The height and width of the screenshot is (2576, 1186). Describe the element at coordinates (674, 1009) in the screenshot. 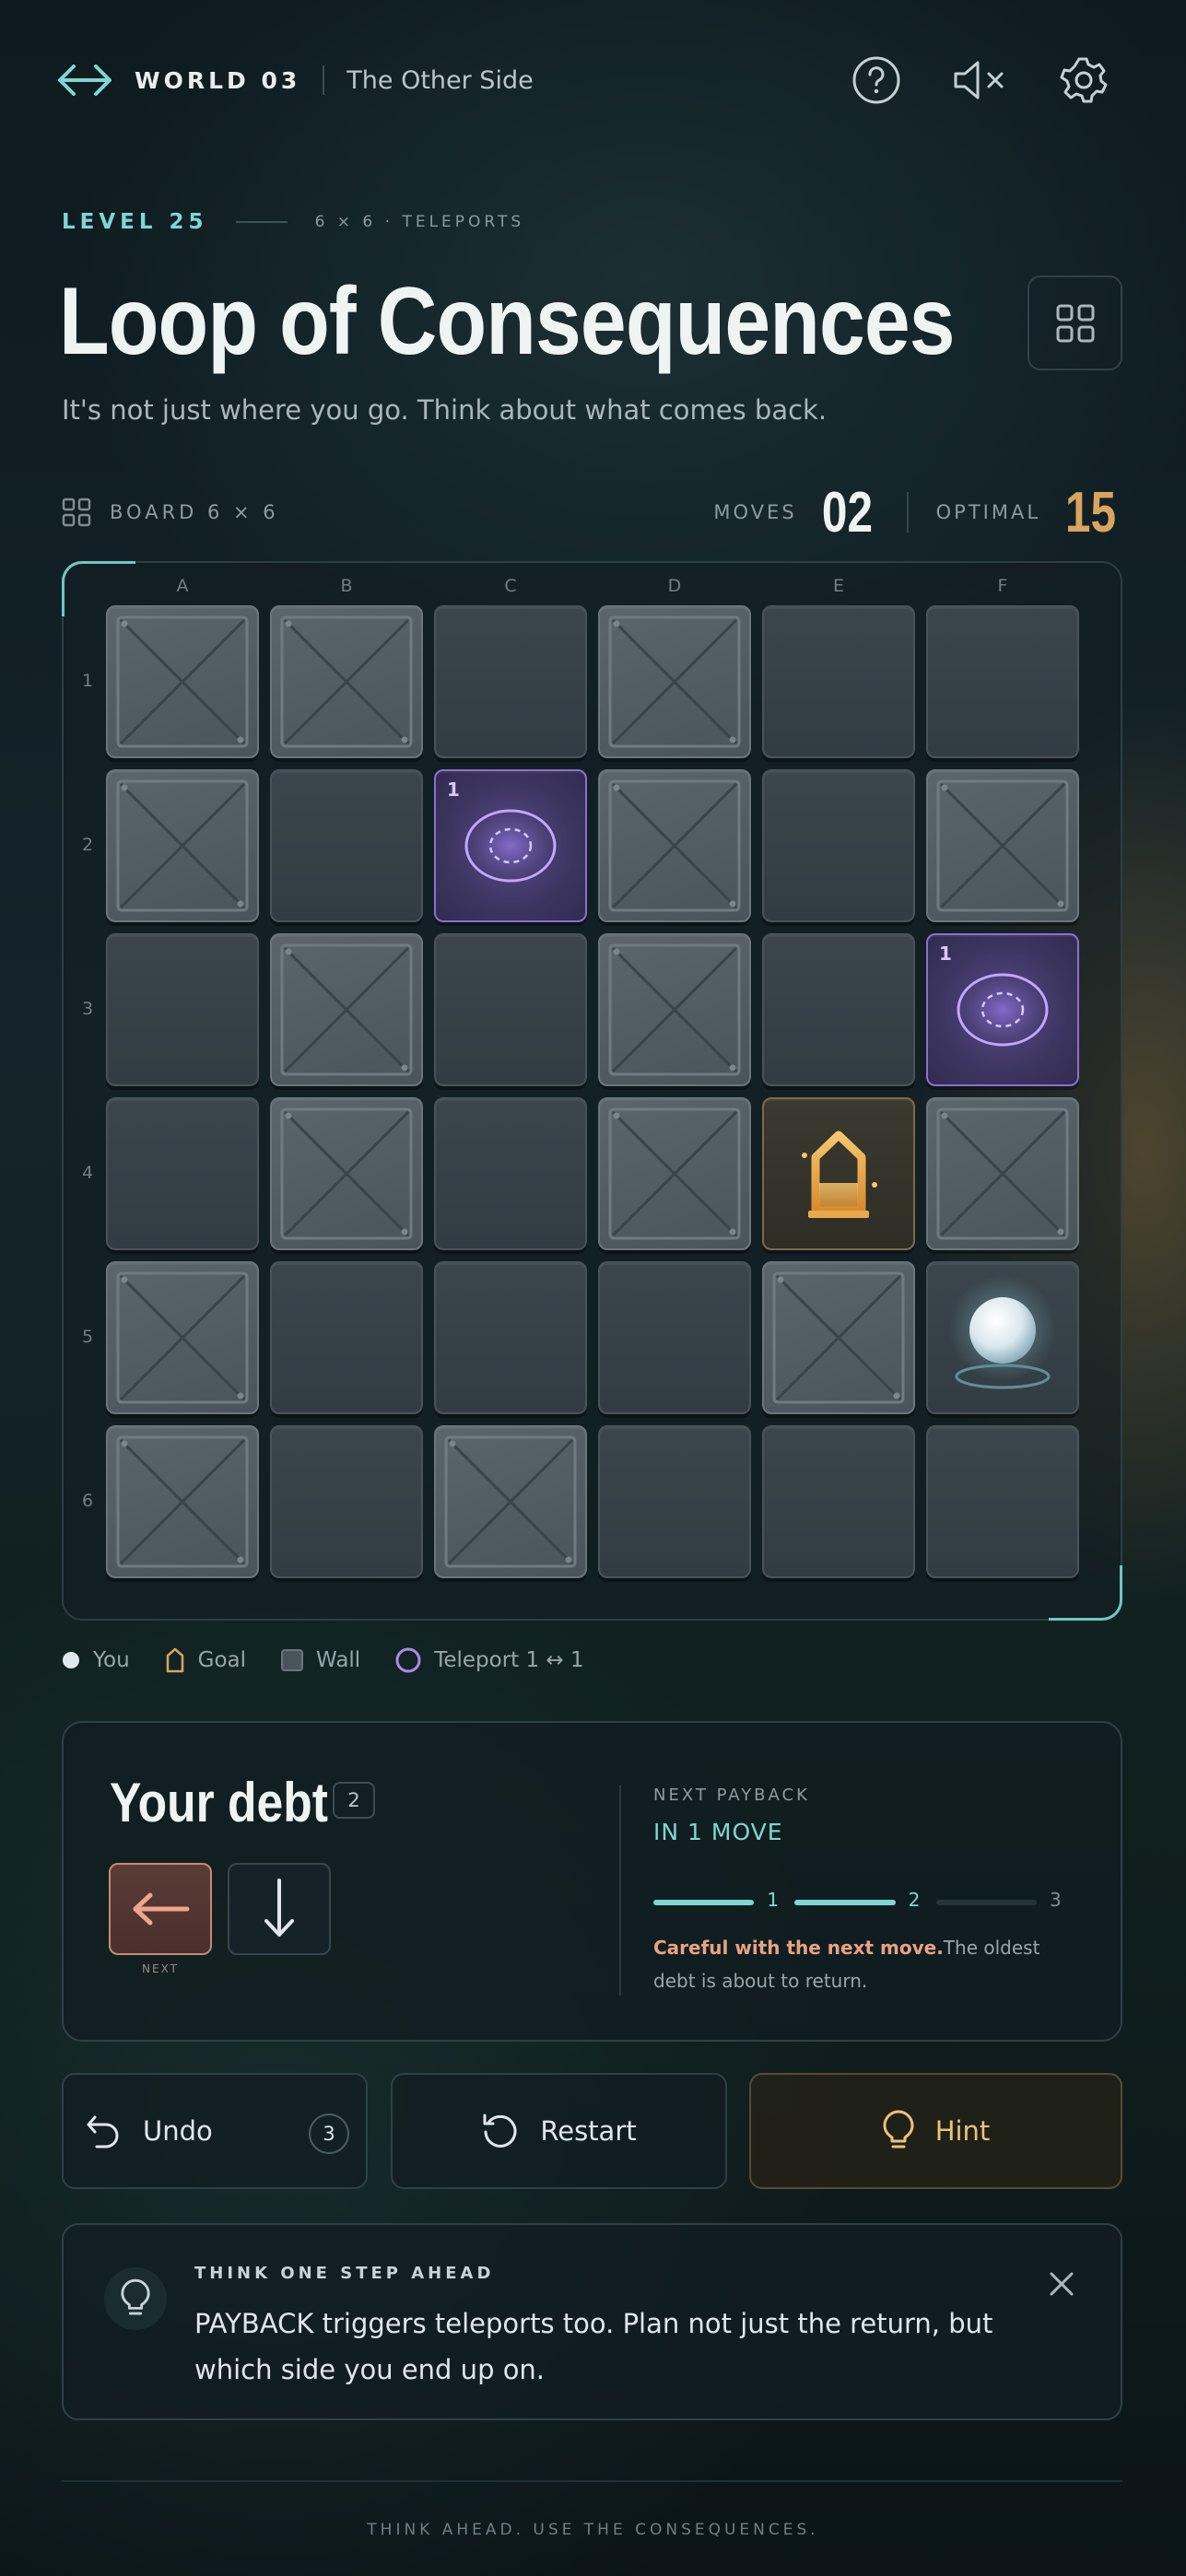

I see `wall-cell-d3` at that location.